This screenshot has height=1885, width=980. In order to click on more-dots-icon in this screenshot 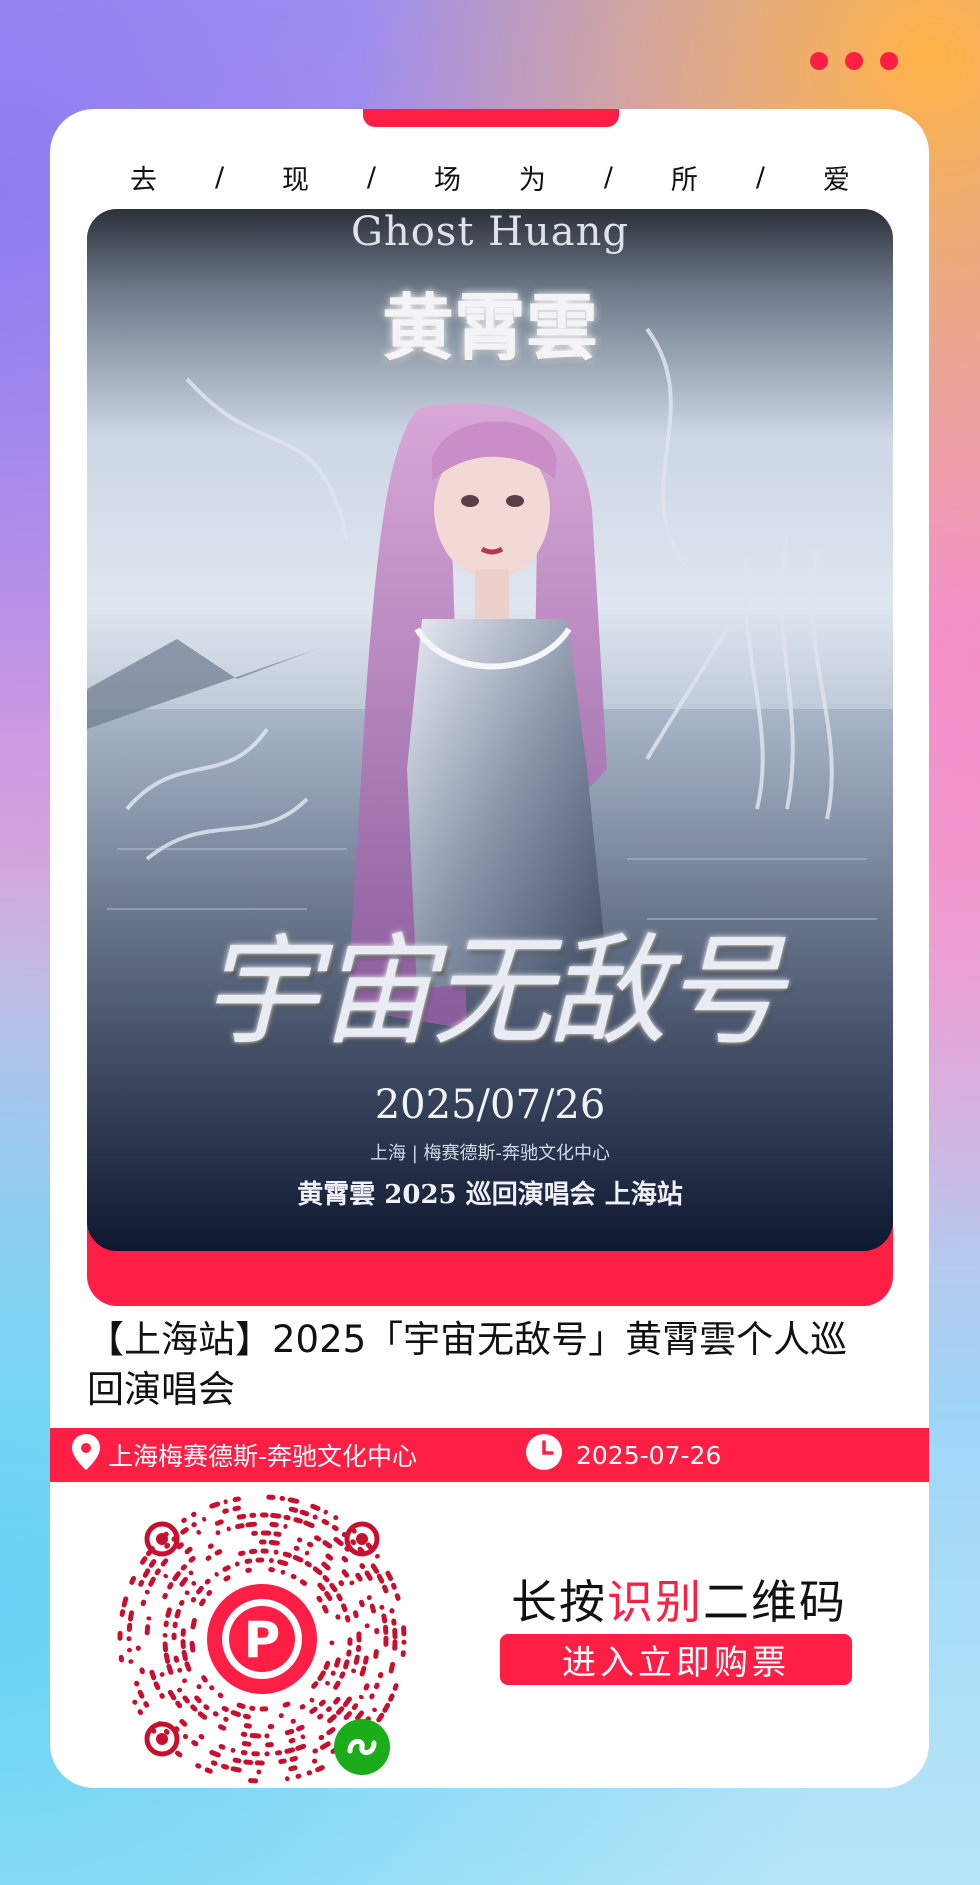, I will do `click(854, 61)`.